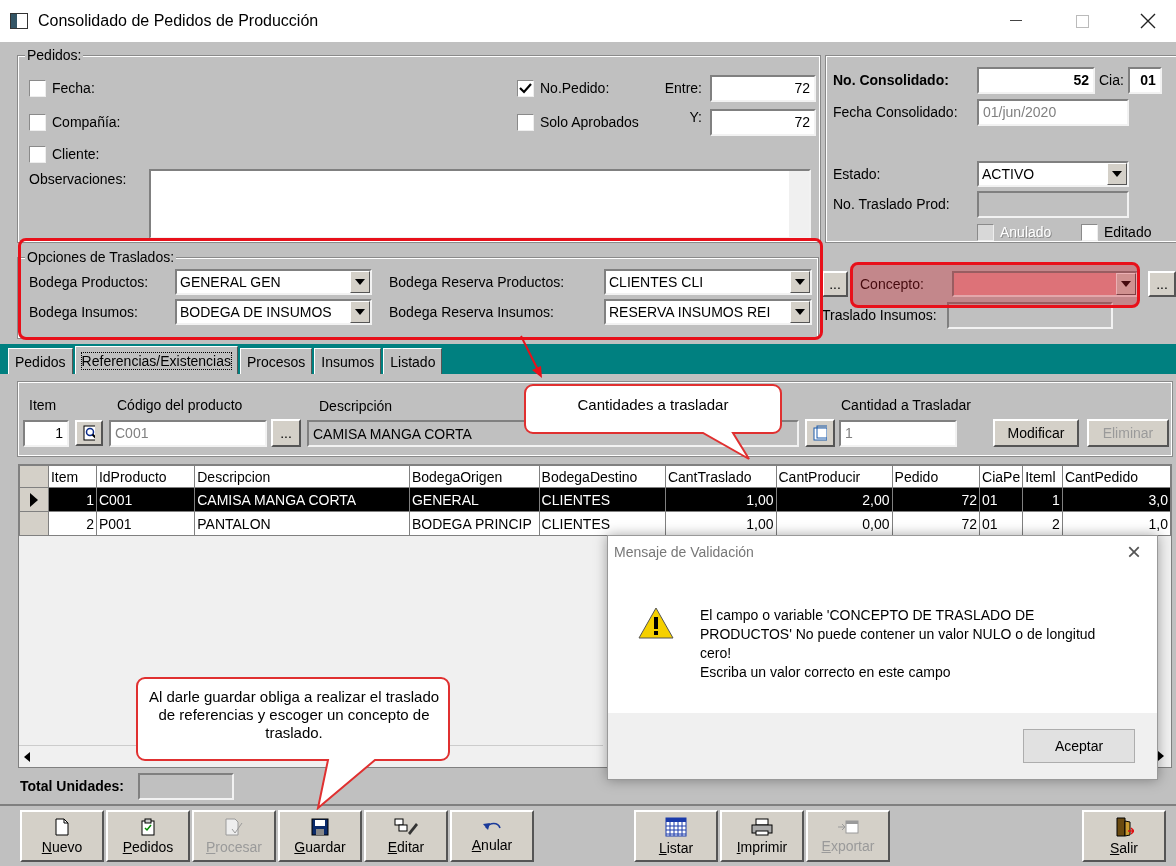 This screenshot has height=866, width=1176. I want to click on group-label: Pedidos:, so click(54, 55).